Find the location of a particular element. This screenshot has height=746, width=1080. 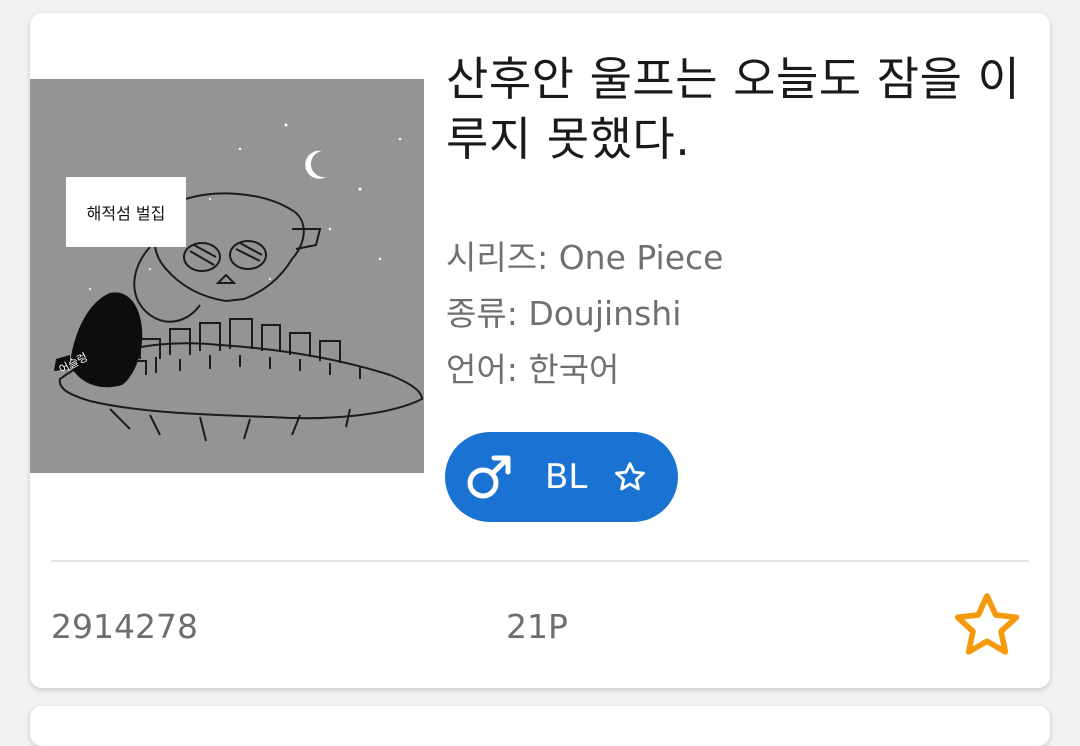

series-text: 시리즈: One Piece is located at coordinates (585, 257).